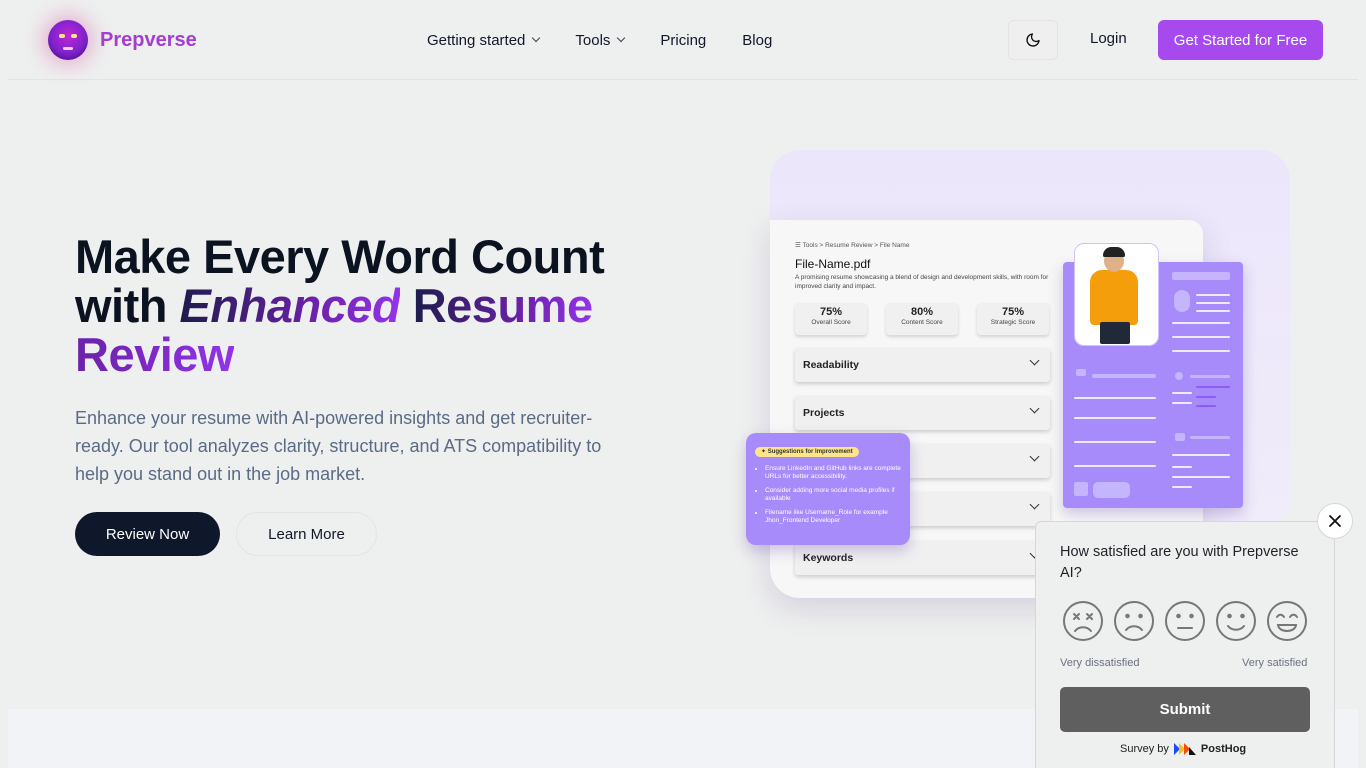  I want to click on menu-getting-started: Getting started, so click(484, 40).